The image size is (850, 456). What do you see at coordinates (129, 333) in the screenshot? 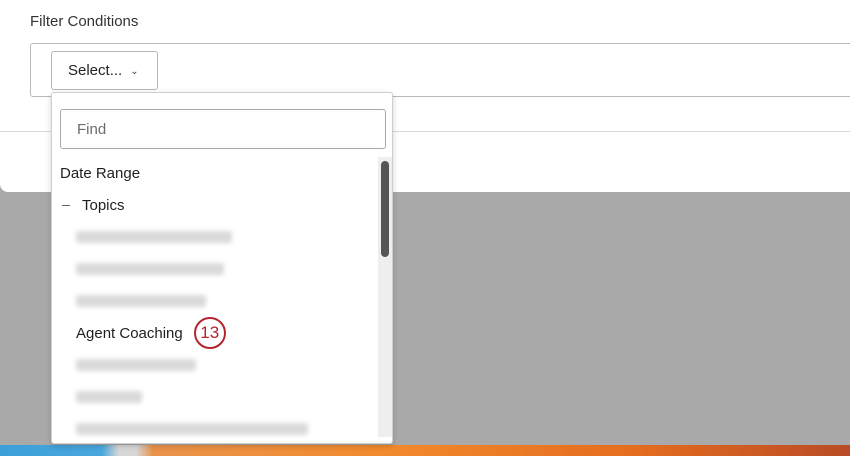
I see `option-label: Agent Coaching` at bounding box center [129, 333].